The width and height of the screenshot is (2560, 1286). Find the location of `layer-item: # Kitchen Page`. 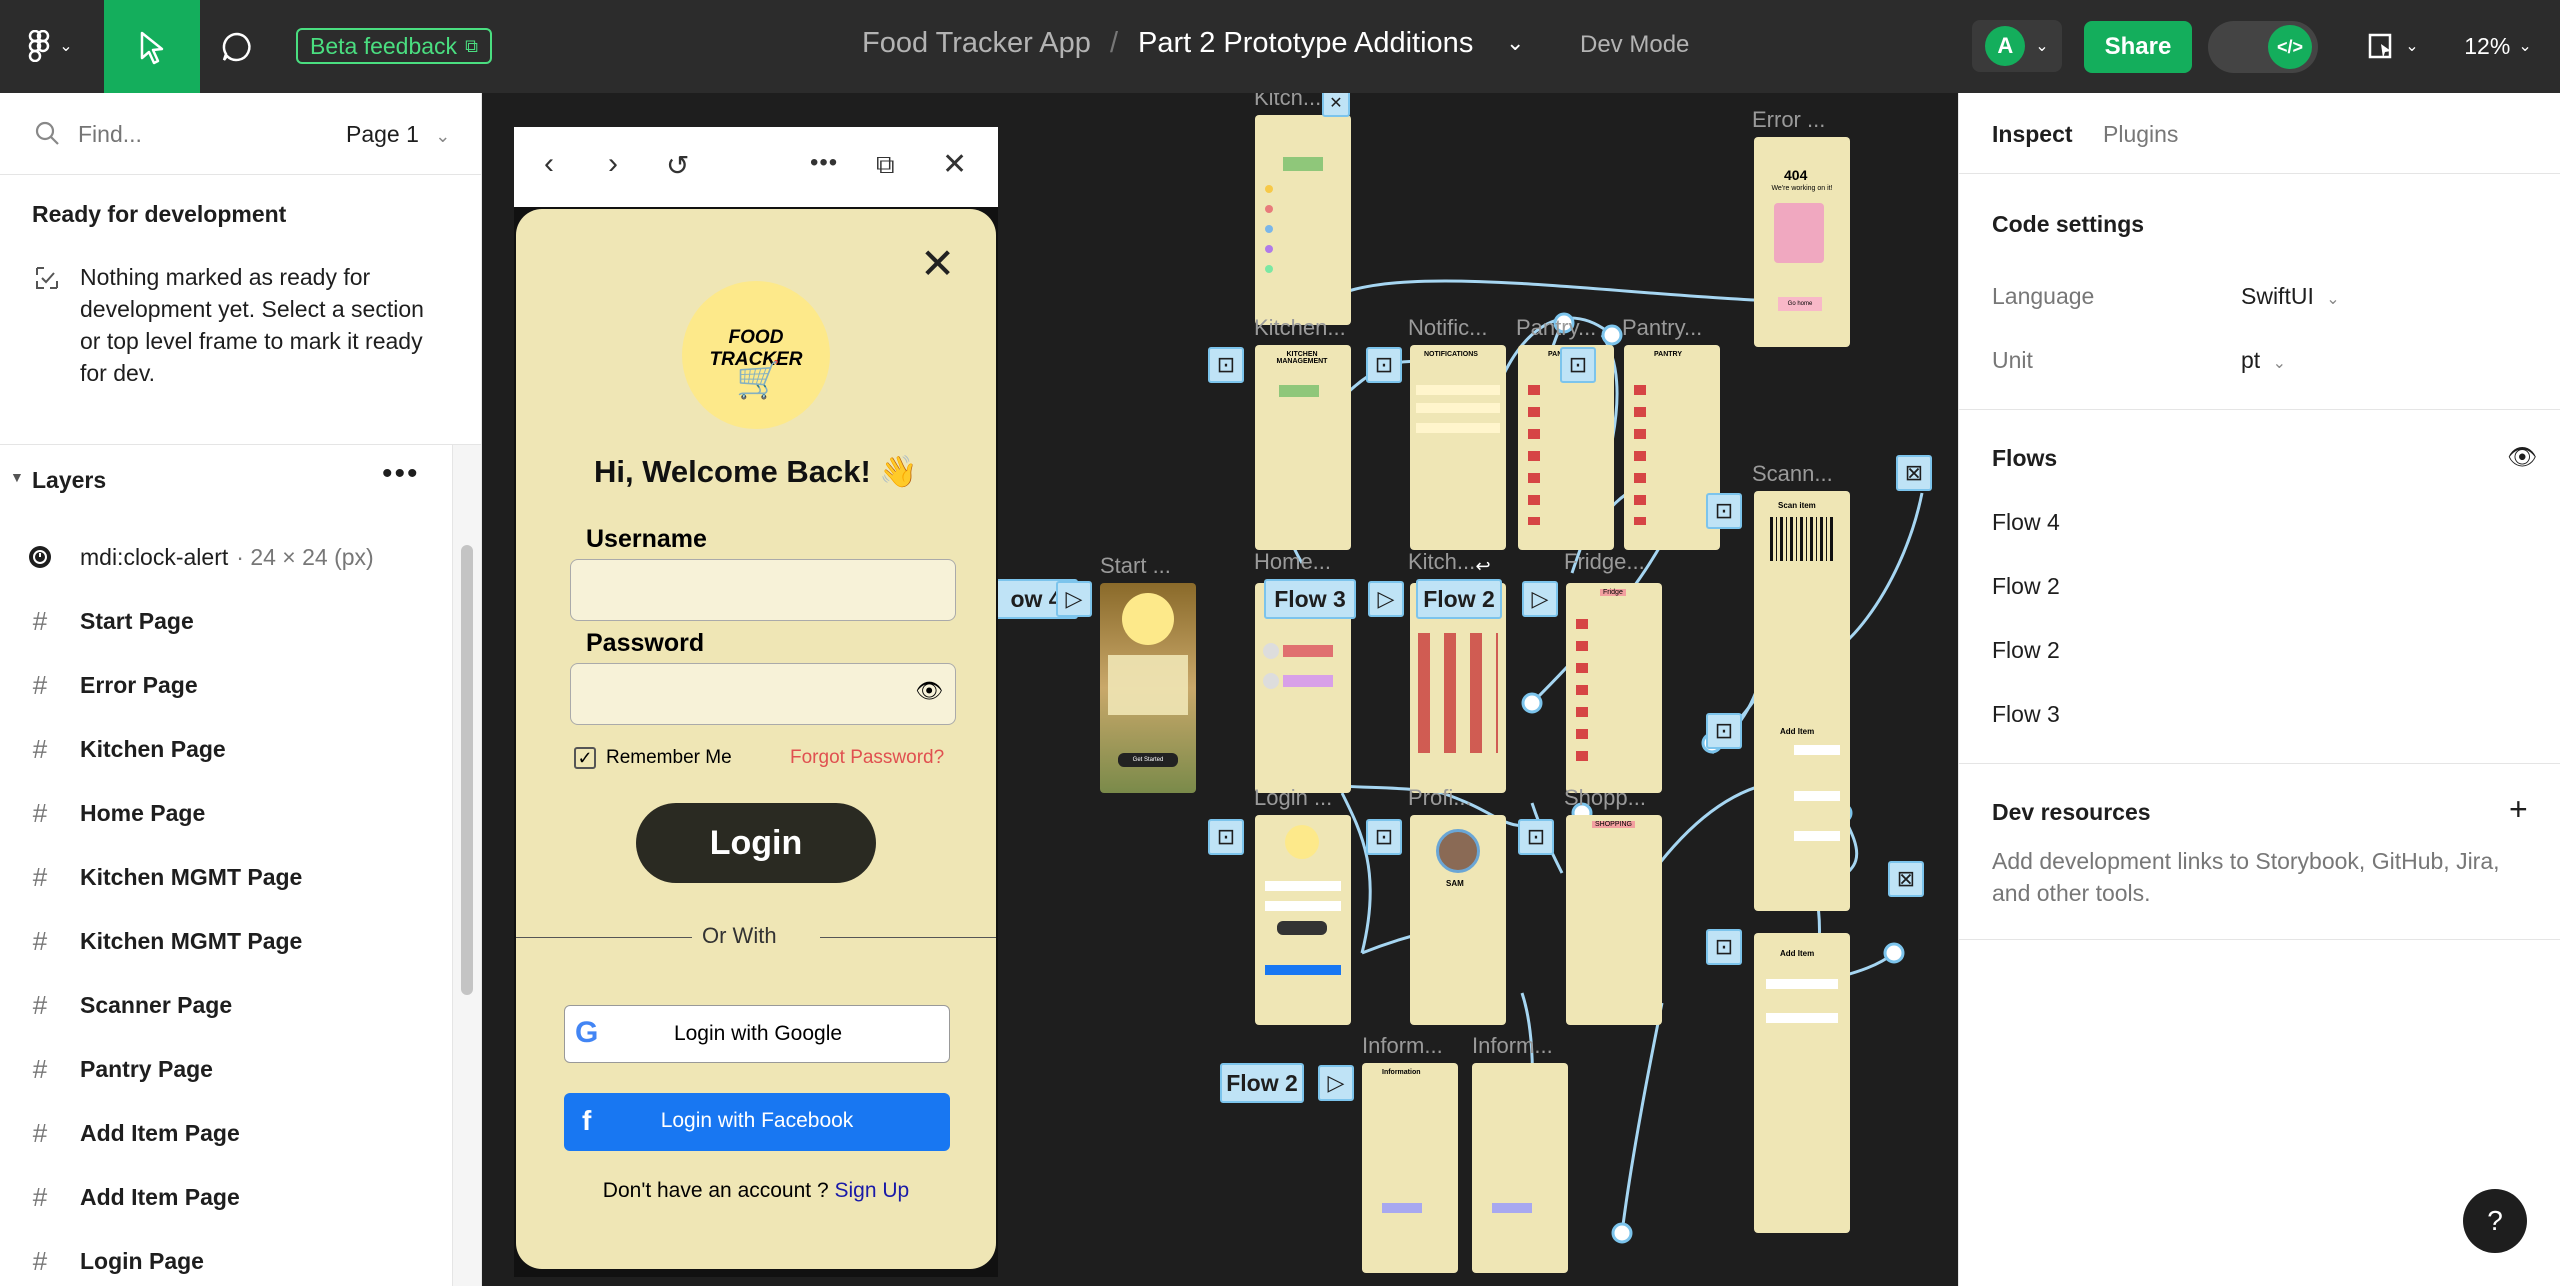

layer-item: # Kitchen Page is located at coordinates (225, 749).